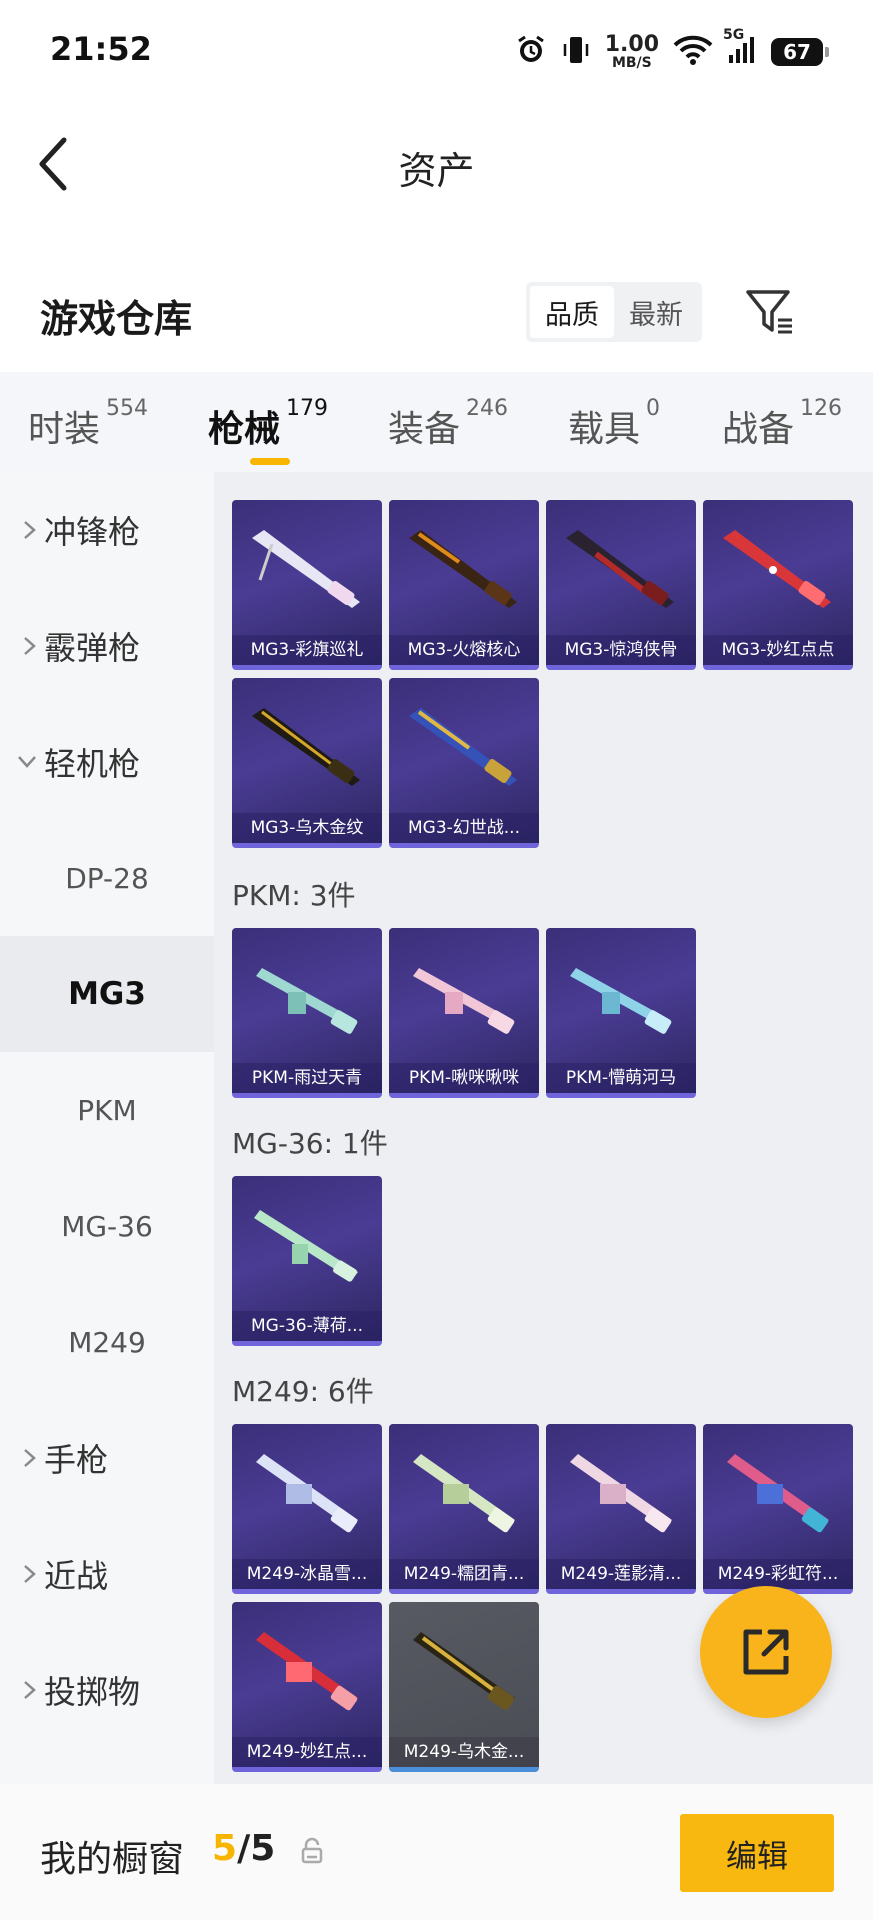 This screenshot has width=873, height=1920. What do you see at coordinates (92, 648) in the screenshot?
I see `sidebar-item-label: 霰弹枪` at bounding box center [92, 648].